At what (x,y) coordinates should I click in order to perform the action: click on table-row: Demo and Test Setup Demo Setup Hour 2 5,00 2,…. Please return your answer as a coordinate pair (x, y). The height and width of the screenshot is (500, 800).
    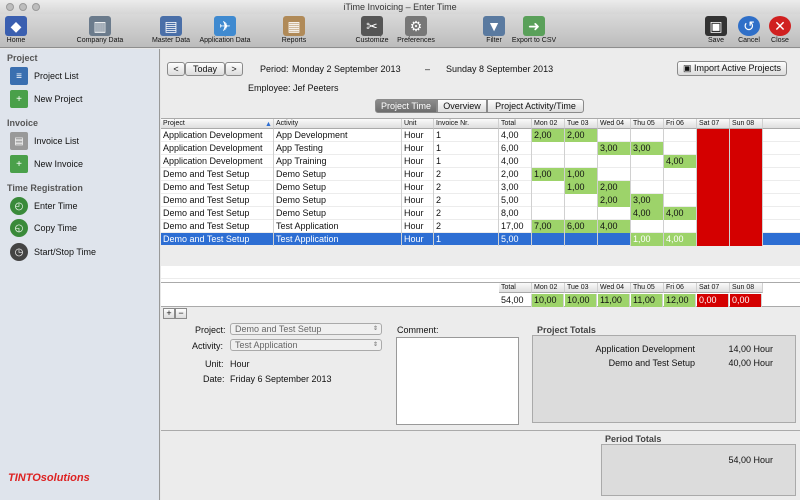
    Looking at the image, I should click on (480, 200).